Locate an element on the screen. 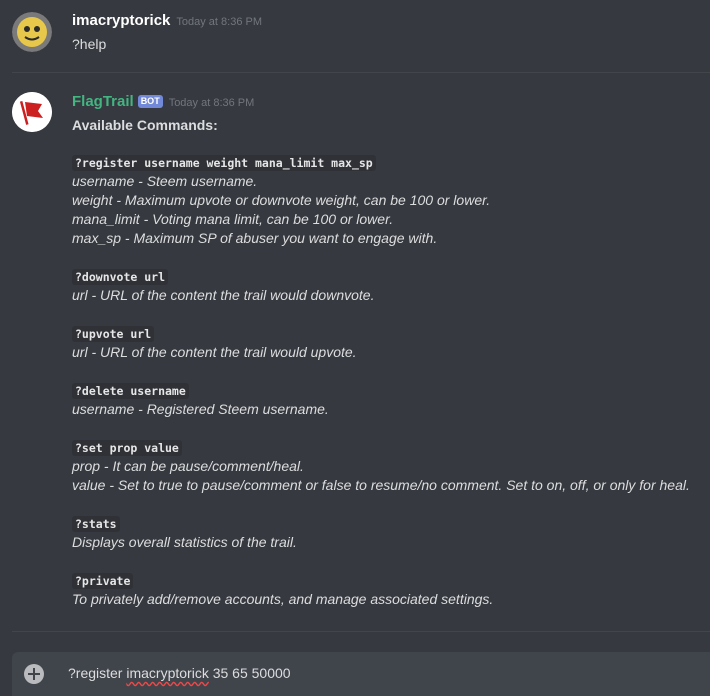 Image resolution: width=710 pixels, height=696 pixels. message-input: ?register imacryptorick 35 65 50000 is located at coordinates (179, 673).